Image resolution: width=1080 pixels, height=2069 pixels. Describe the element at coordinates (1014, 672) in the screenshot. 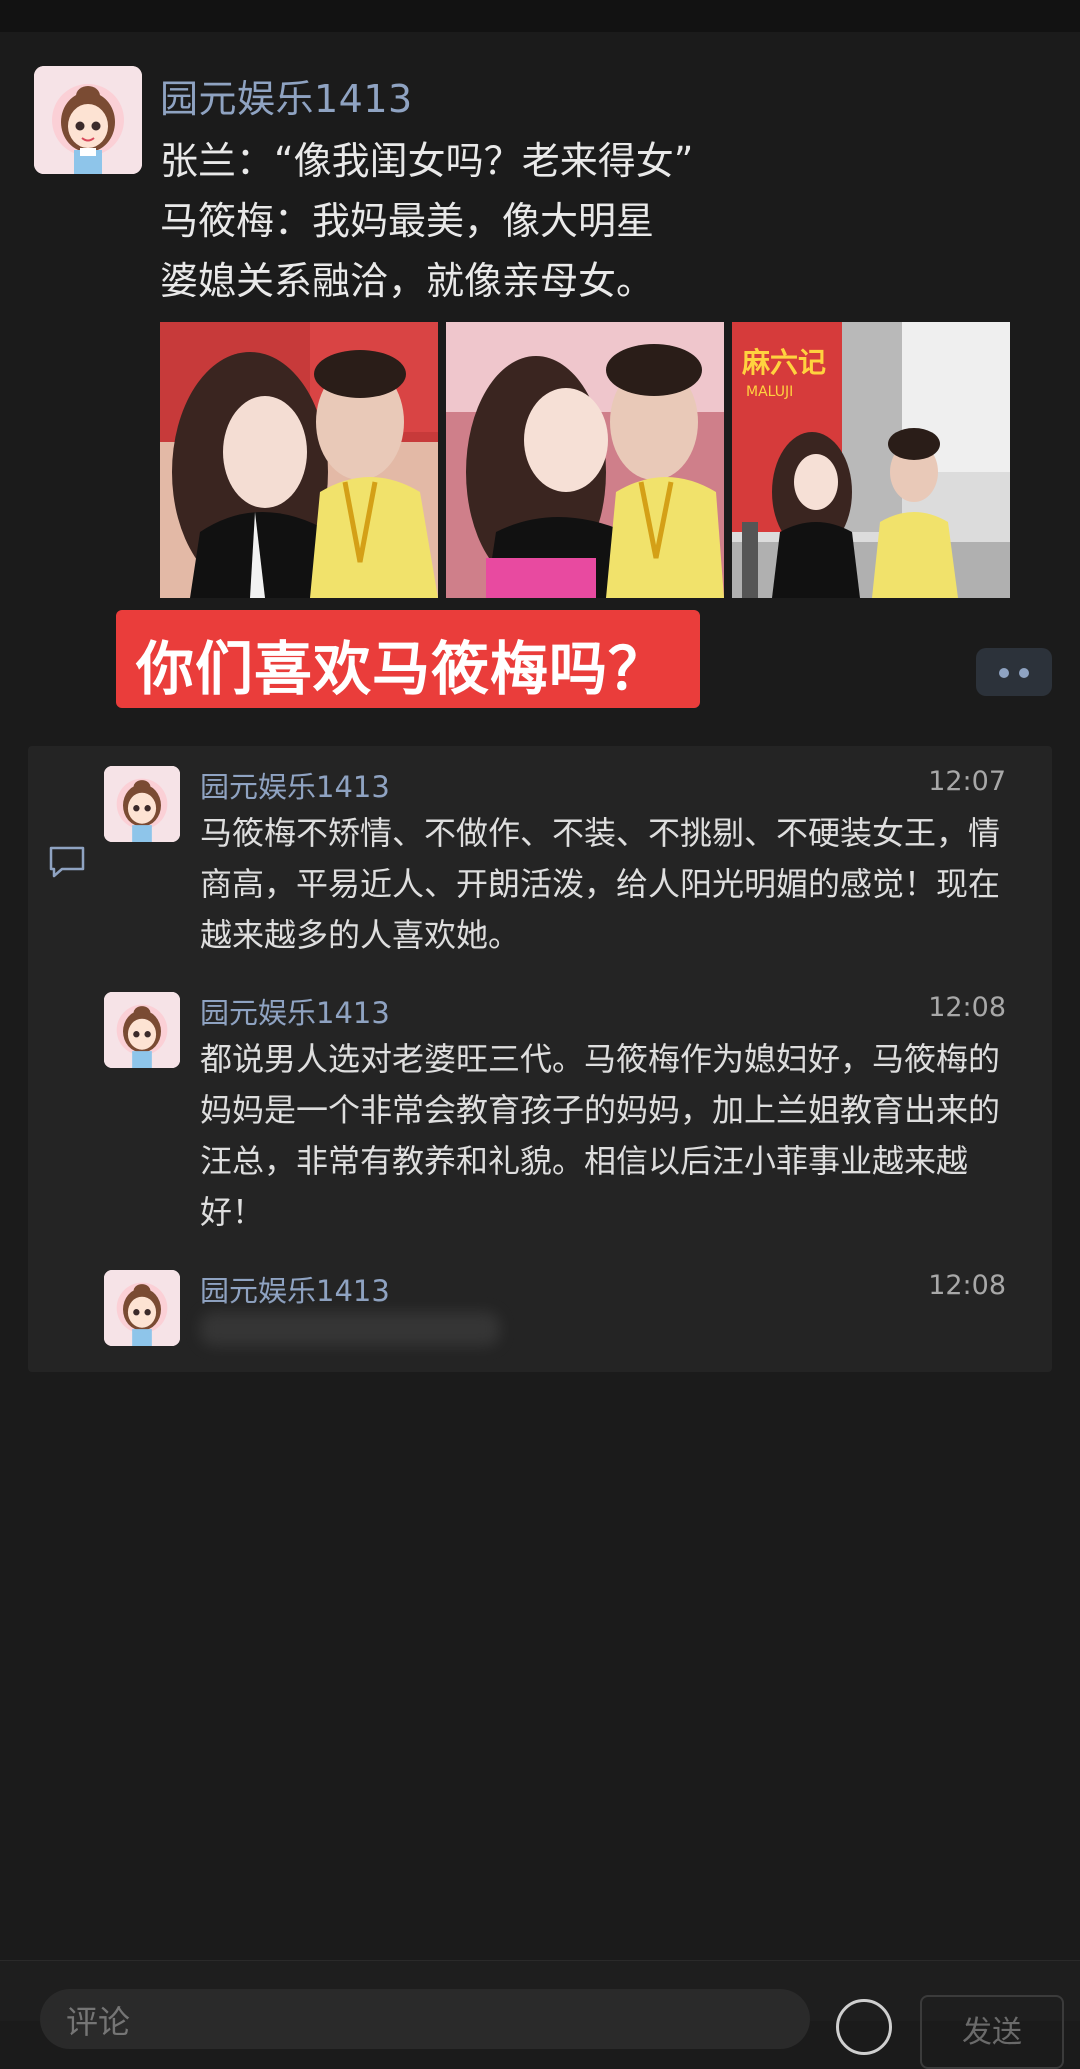

I see `more-options-button` at that location.